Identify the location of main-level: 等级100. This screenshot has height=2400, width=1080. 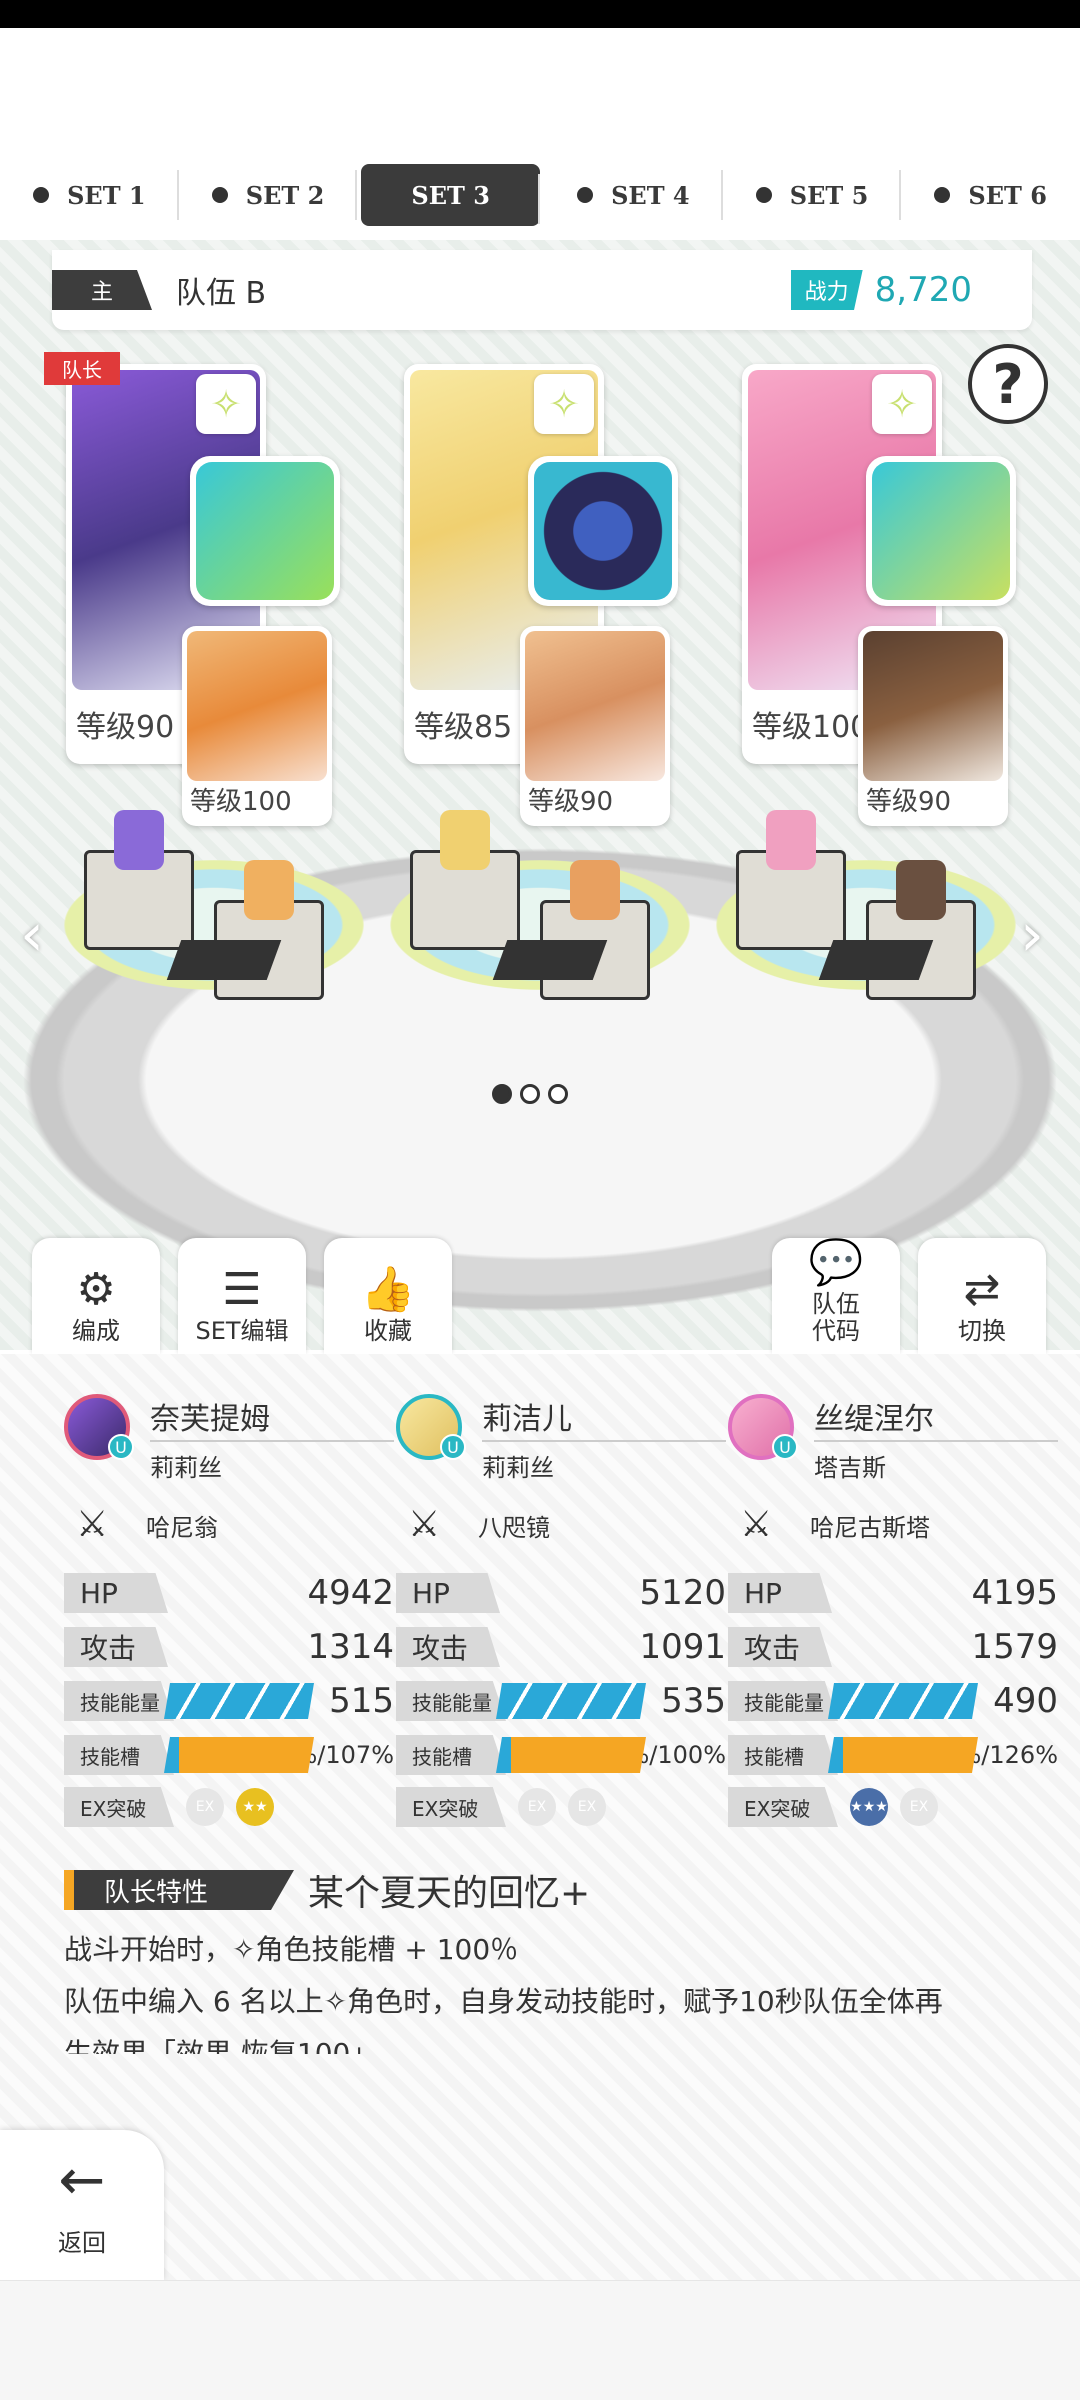
(811, 727).